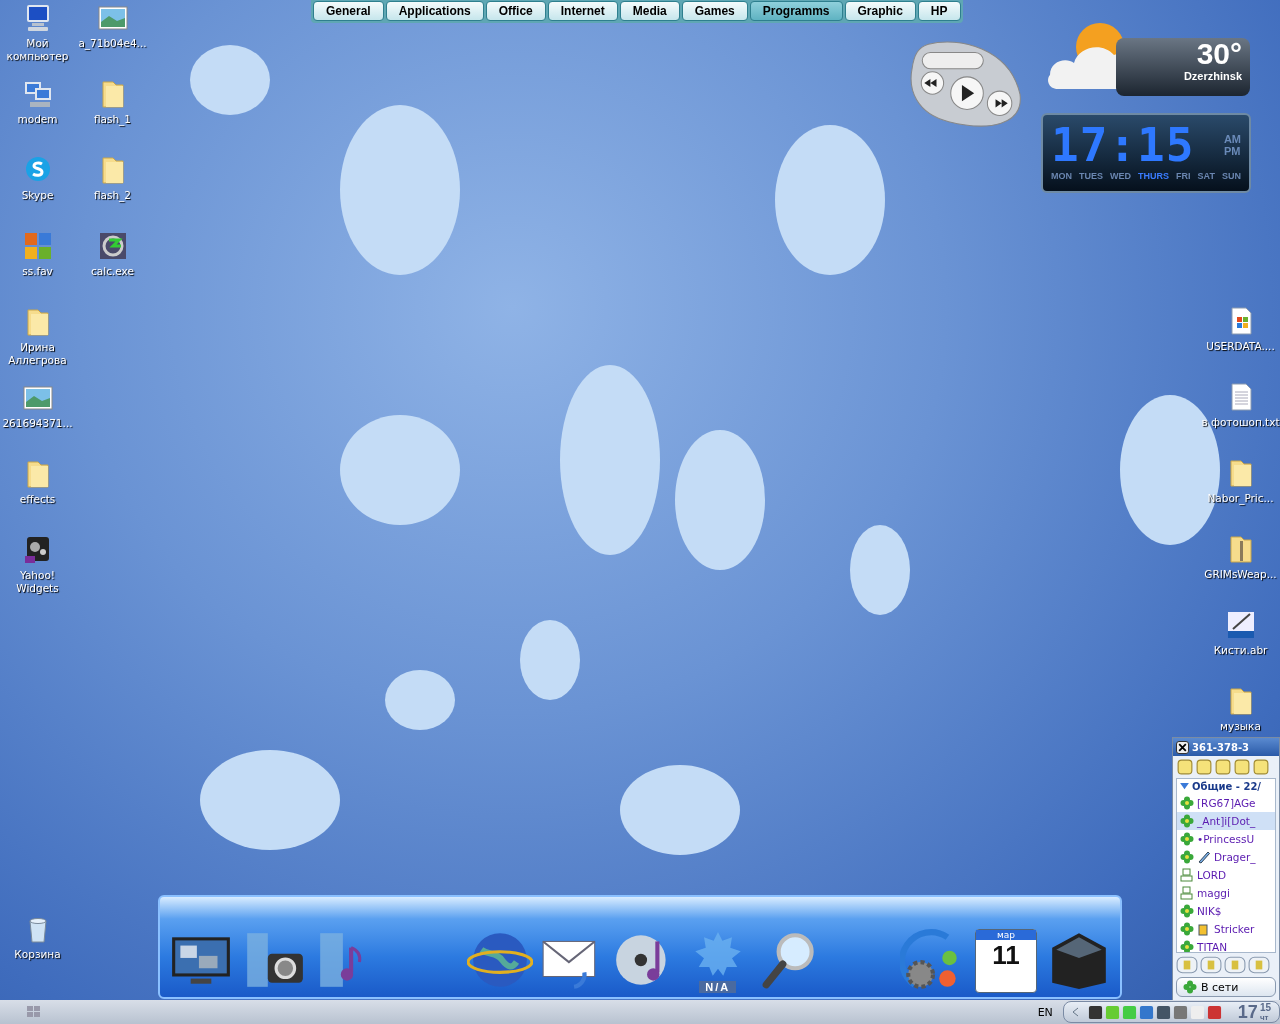 Image resolution: width=1280 pixels, height=1024 pixels. I want to click on contact-name: maggi, so click(1213, 893).